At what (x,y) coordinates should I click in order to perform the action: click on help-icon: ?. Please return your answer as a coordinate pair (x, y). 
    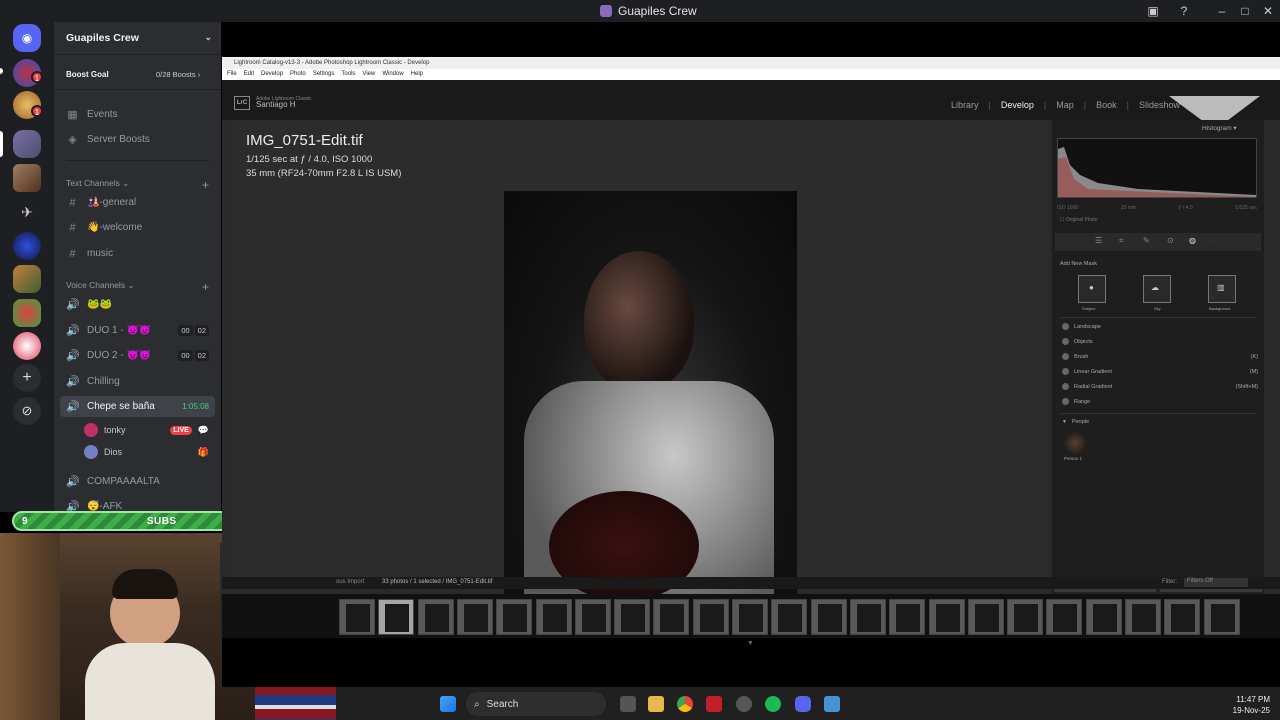
    Looking at the image, I should click on (1184, 11).